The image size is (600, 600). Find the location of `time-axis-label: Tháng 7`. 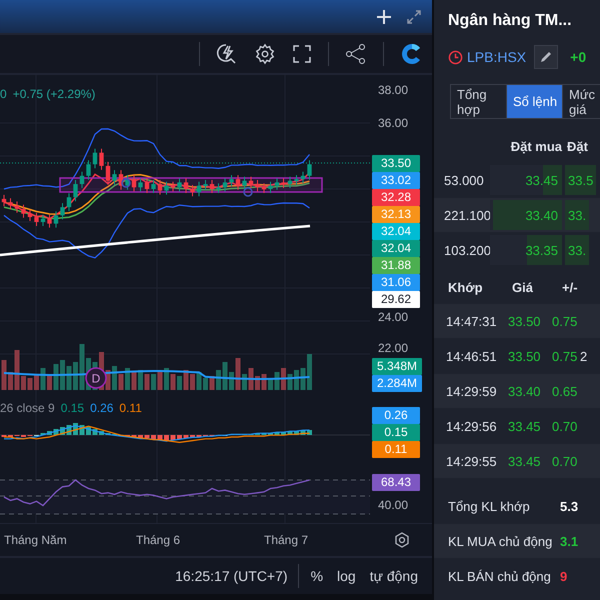

time-axis-label: Tháng 7 is located at coordinates (286, 540).